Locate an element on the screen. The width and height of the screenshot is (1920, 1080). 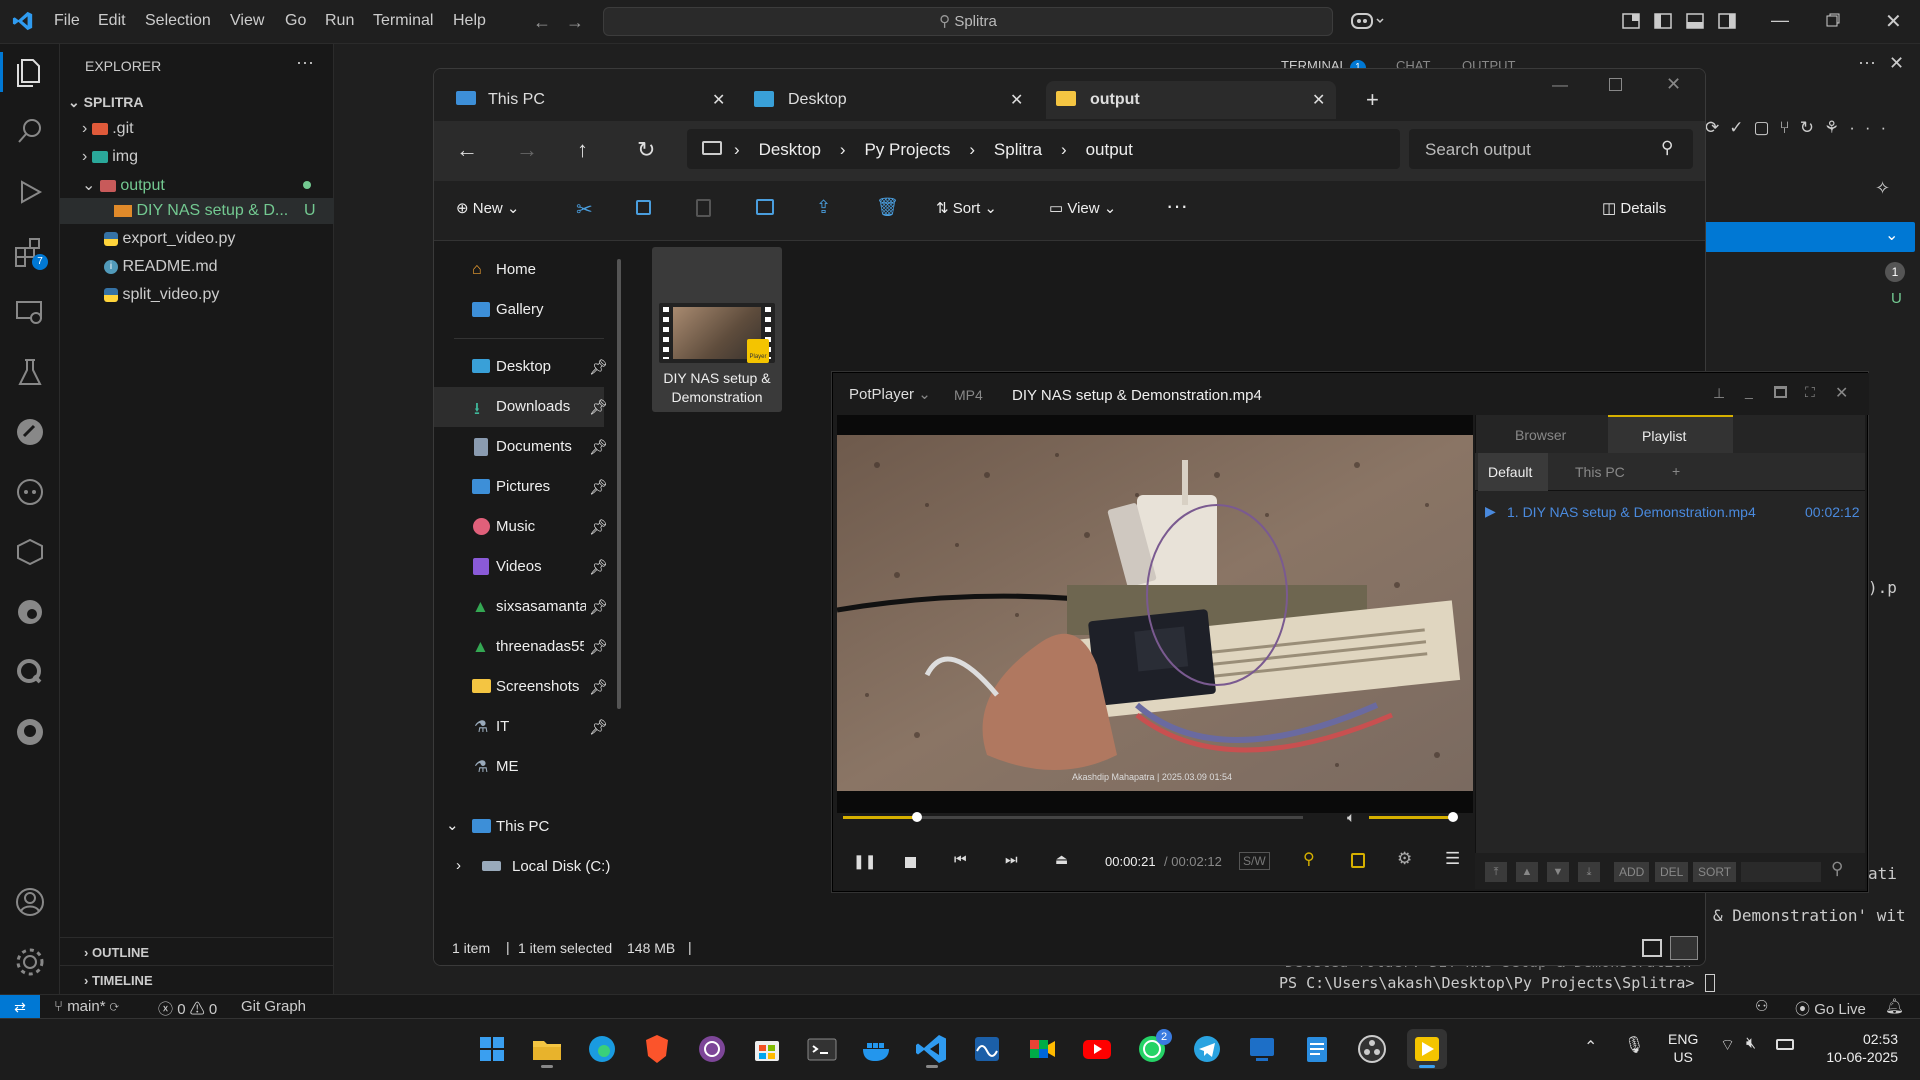
tree-item-output: ⌄ output is located at coordinates (123, 185).